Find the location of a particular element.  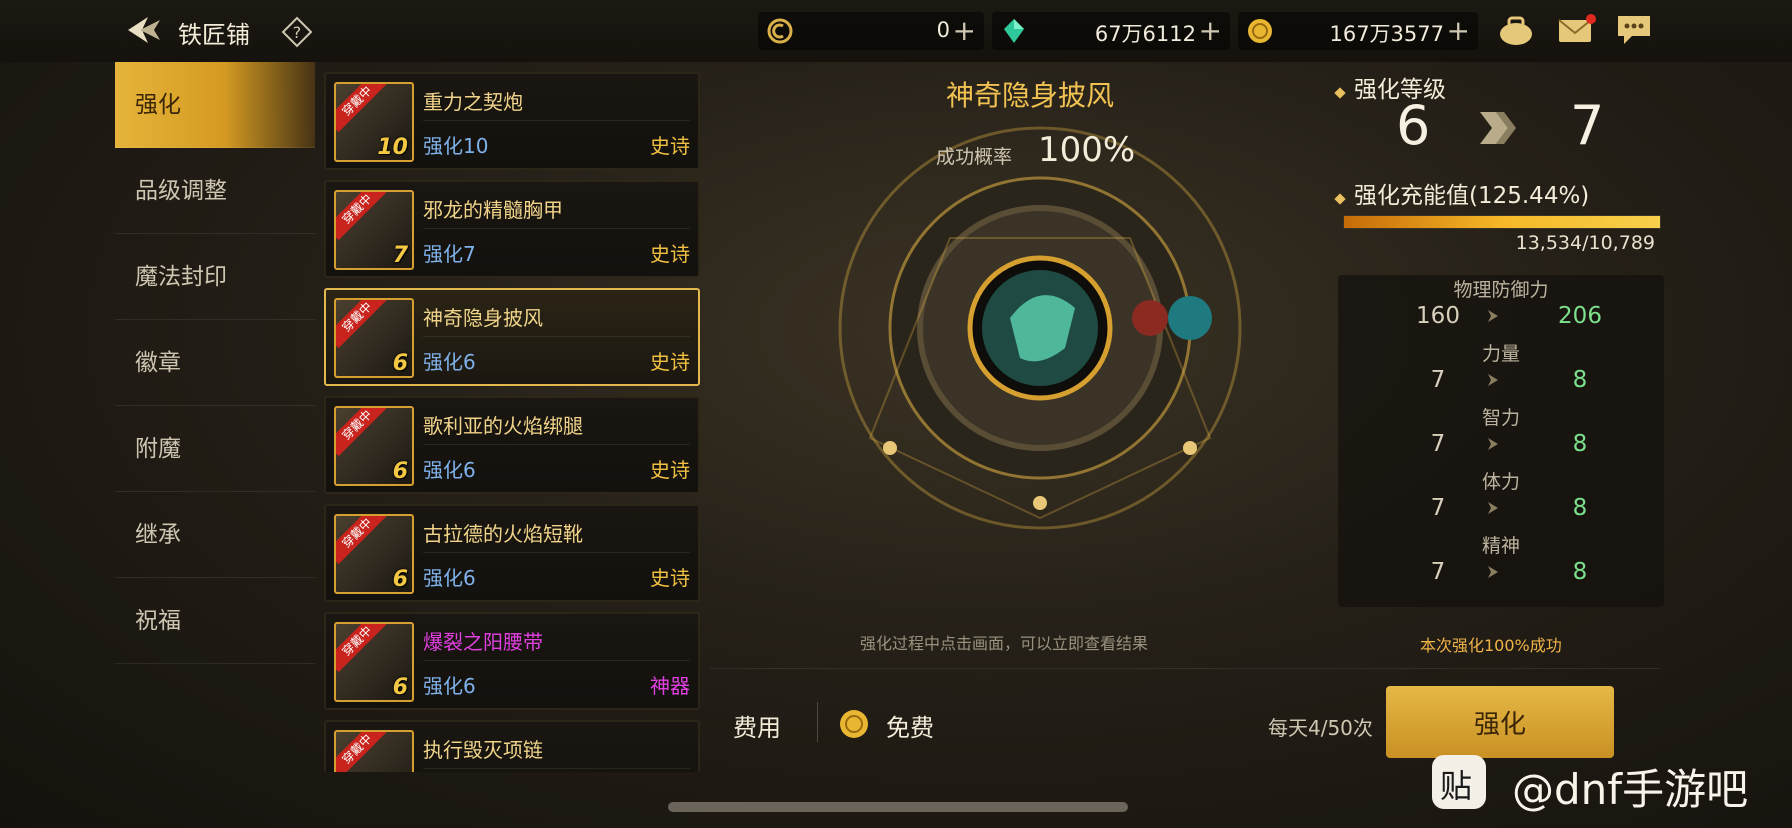

sidebar-item-blessing: 祝福 is located at coordinates (215, 621).